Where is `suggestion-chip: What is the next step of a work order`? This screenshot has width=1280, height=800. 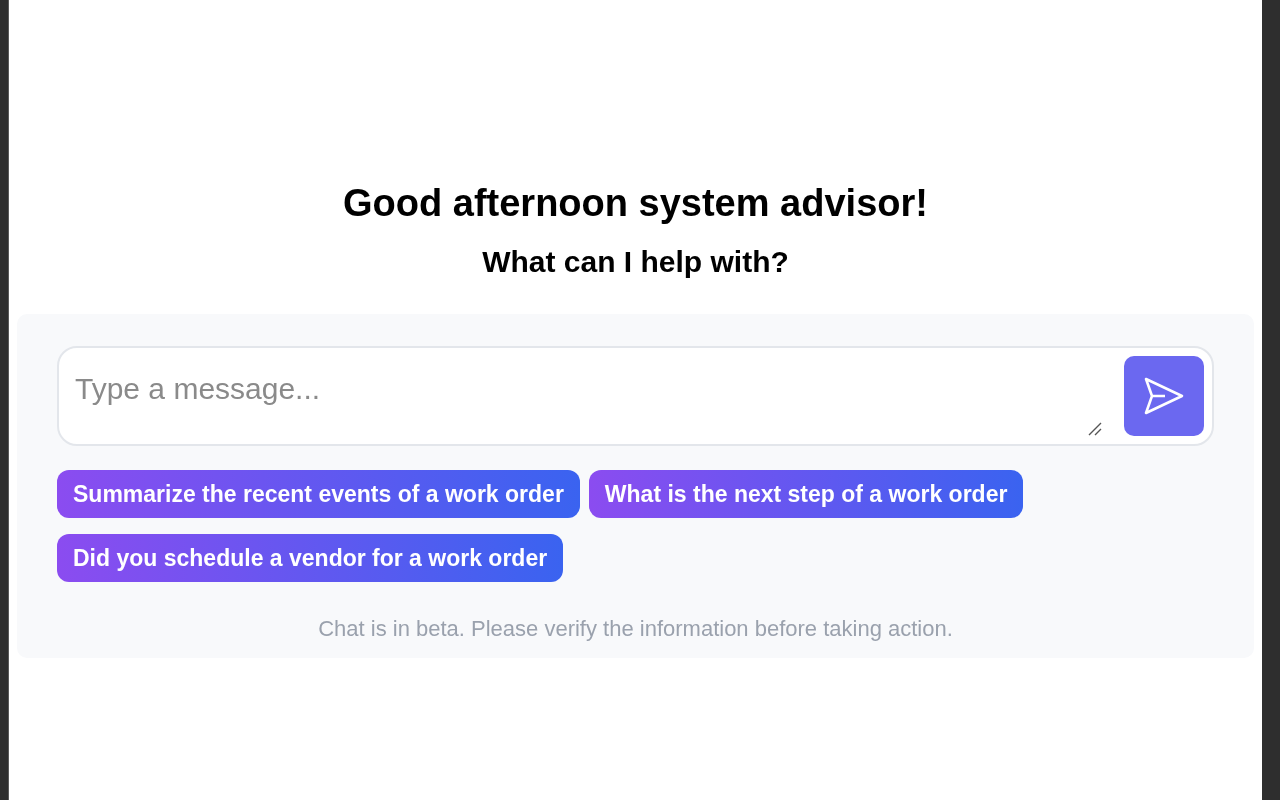
suggestion-chip: What is the next step of a work order is located at coordinates (806, 494).